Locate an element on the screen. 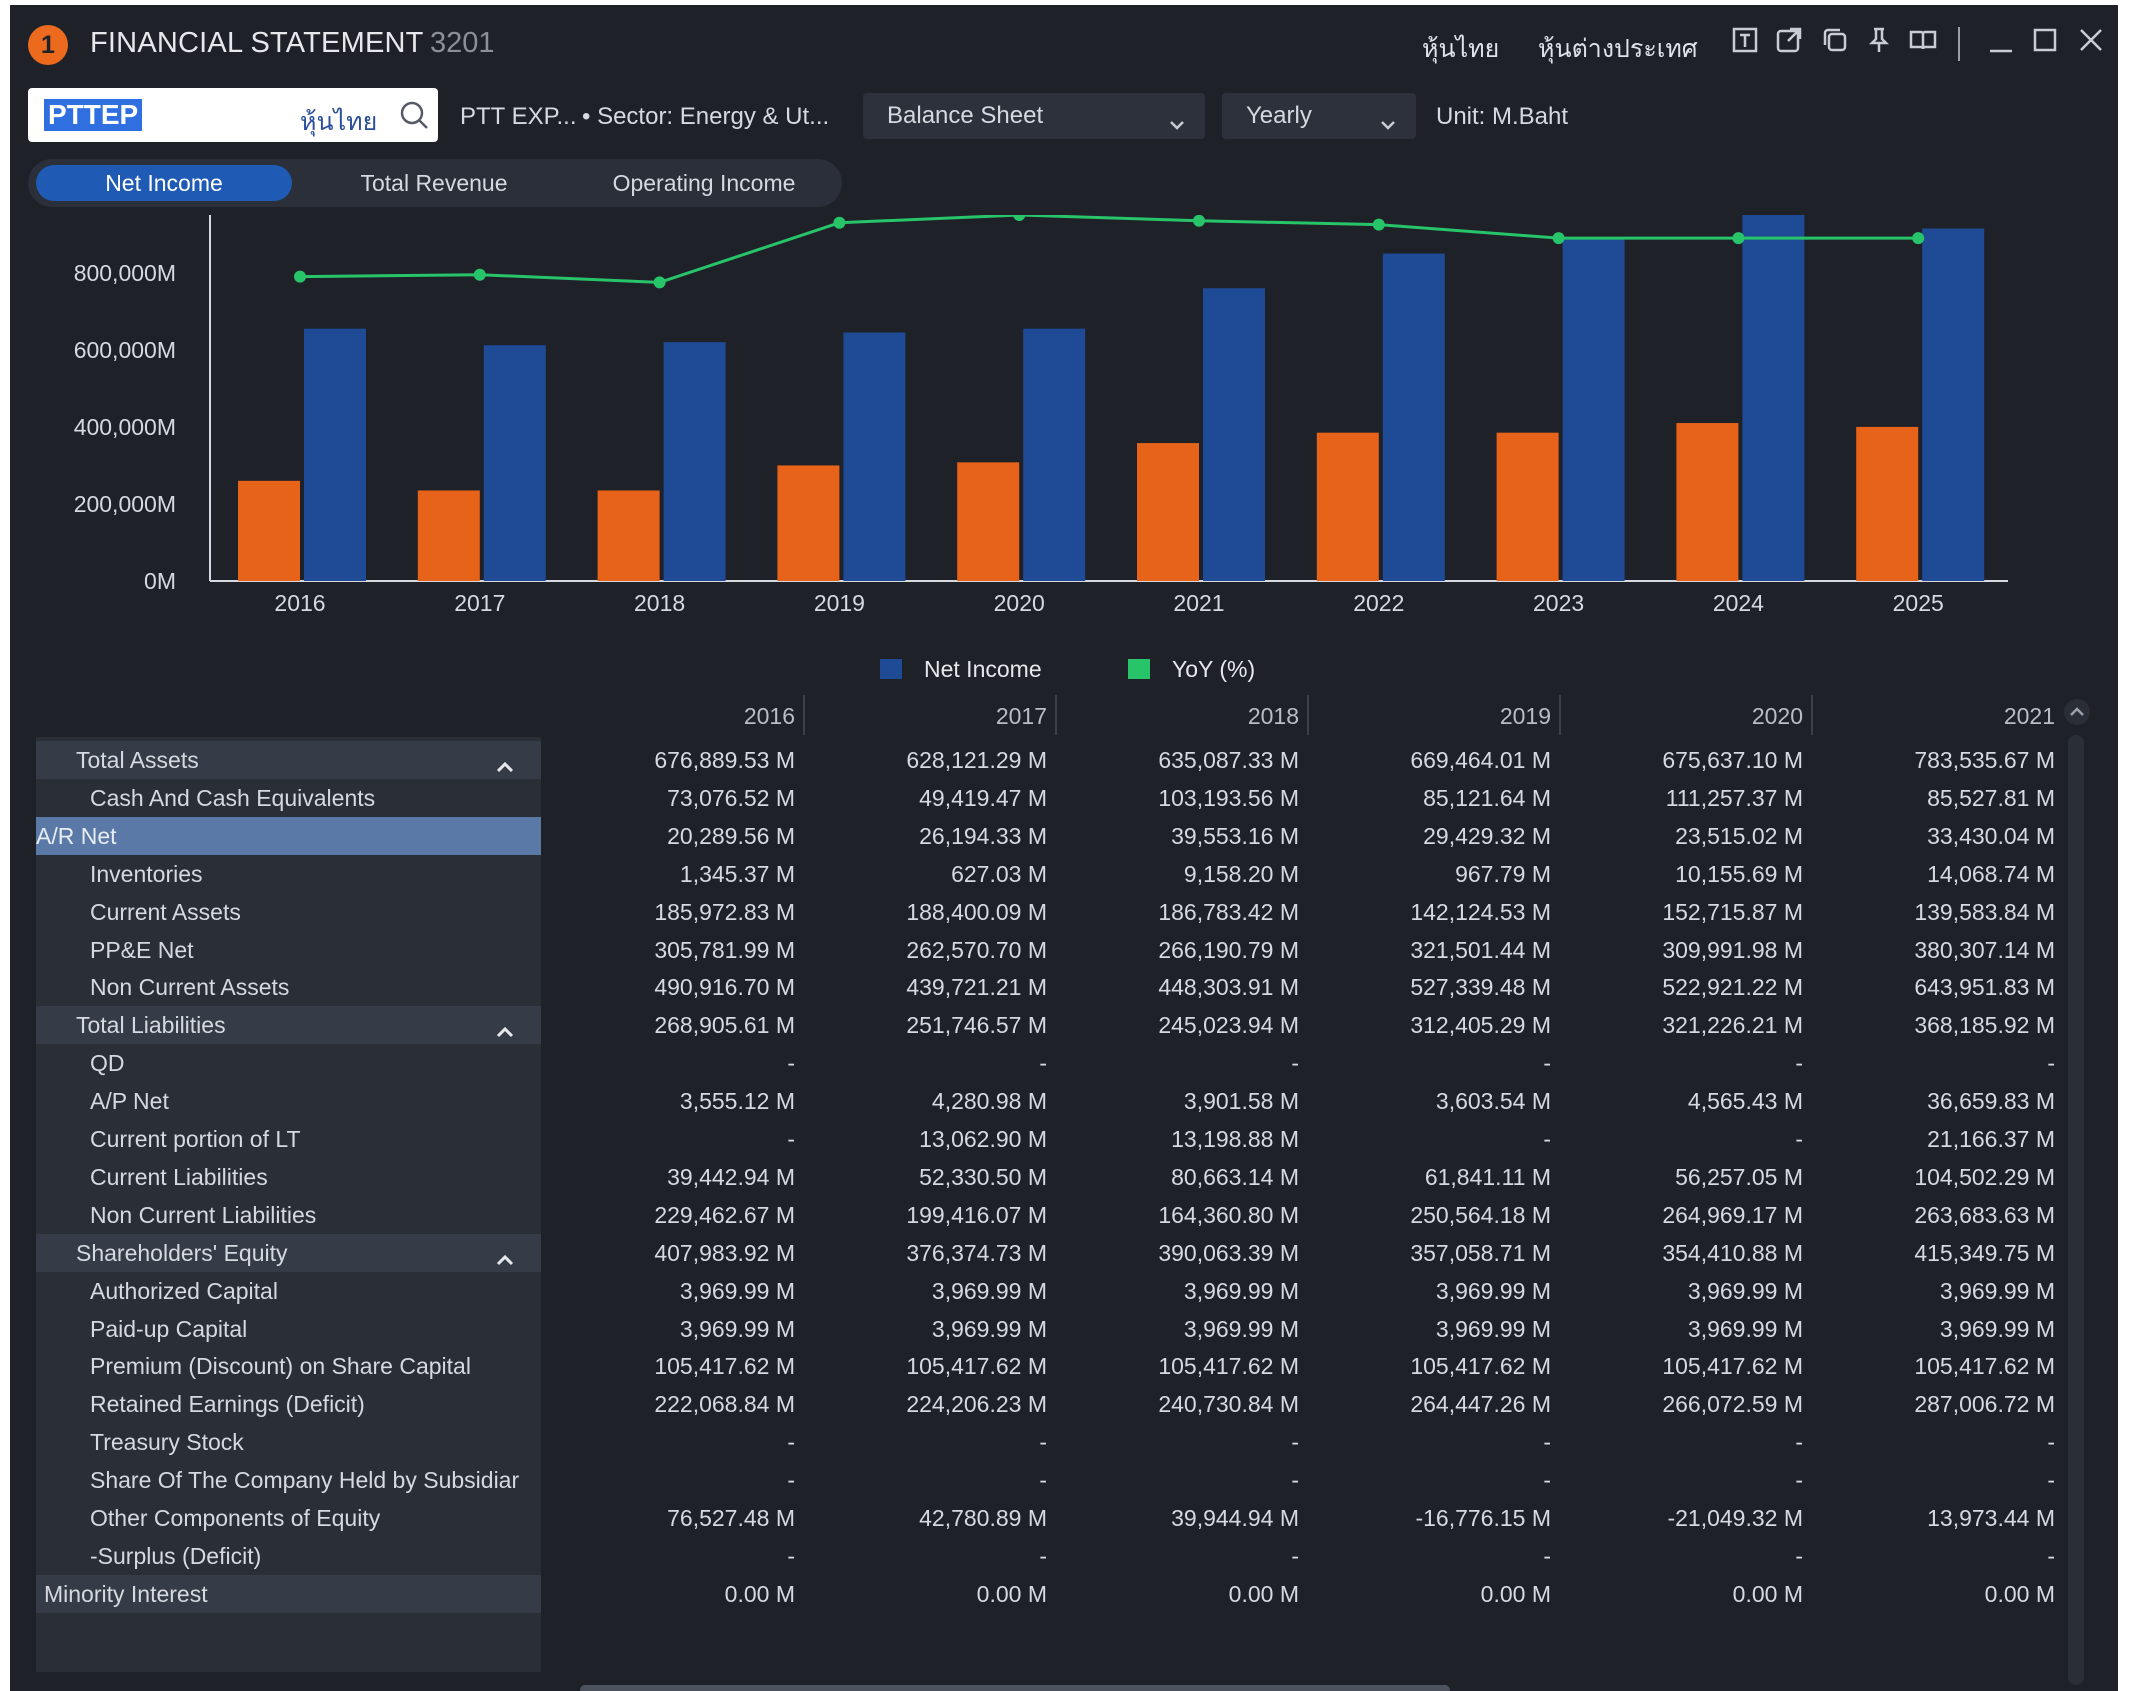 This screenshot has height=1691, width=2131. table-cell: 3,901.58 M is located at coordinates (1241, 1101).